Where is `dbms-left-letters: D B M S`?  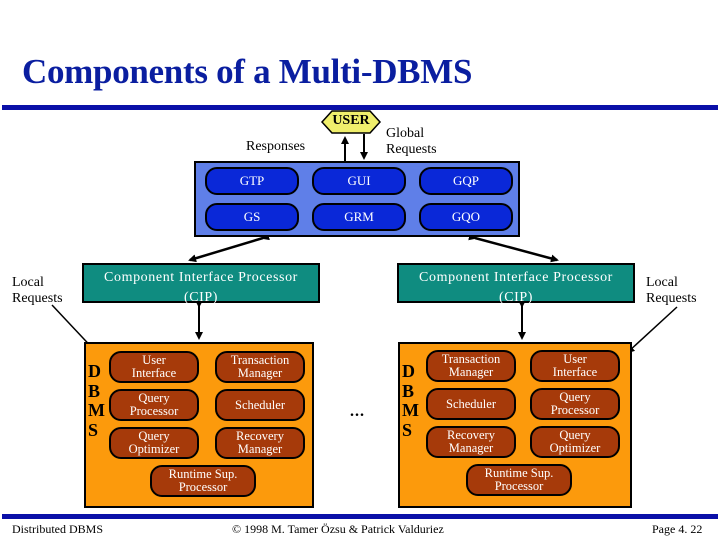 dbms-left-letters: D B M S is located at coordinates (96, 400).